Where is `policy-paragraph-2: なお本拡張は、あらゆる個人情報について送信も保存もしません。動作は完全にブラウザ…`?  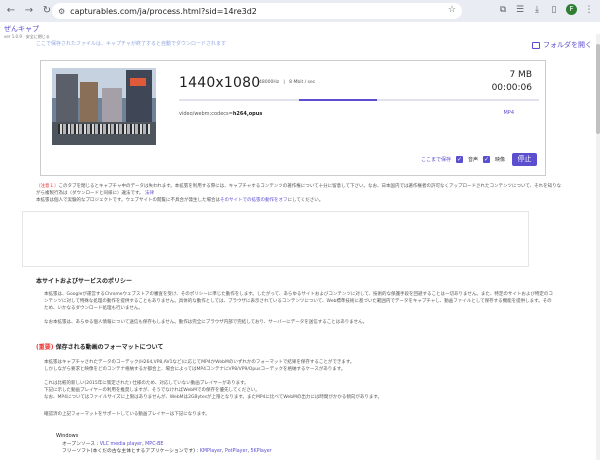
policy-paragraph-2: なお本拡張は、あらゆる個人情報について送信も保存もしません。動作は完全にブラウザ… is located at coordinates (206, 322).